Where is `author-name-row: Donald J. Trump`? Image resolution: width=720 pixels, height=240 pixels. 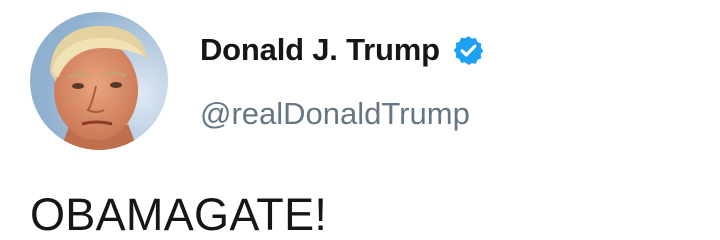
author-name-row: Donald J. Trump is located at coordinates (342, 50).